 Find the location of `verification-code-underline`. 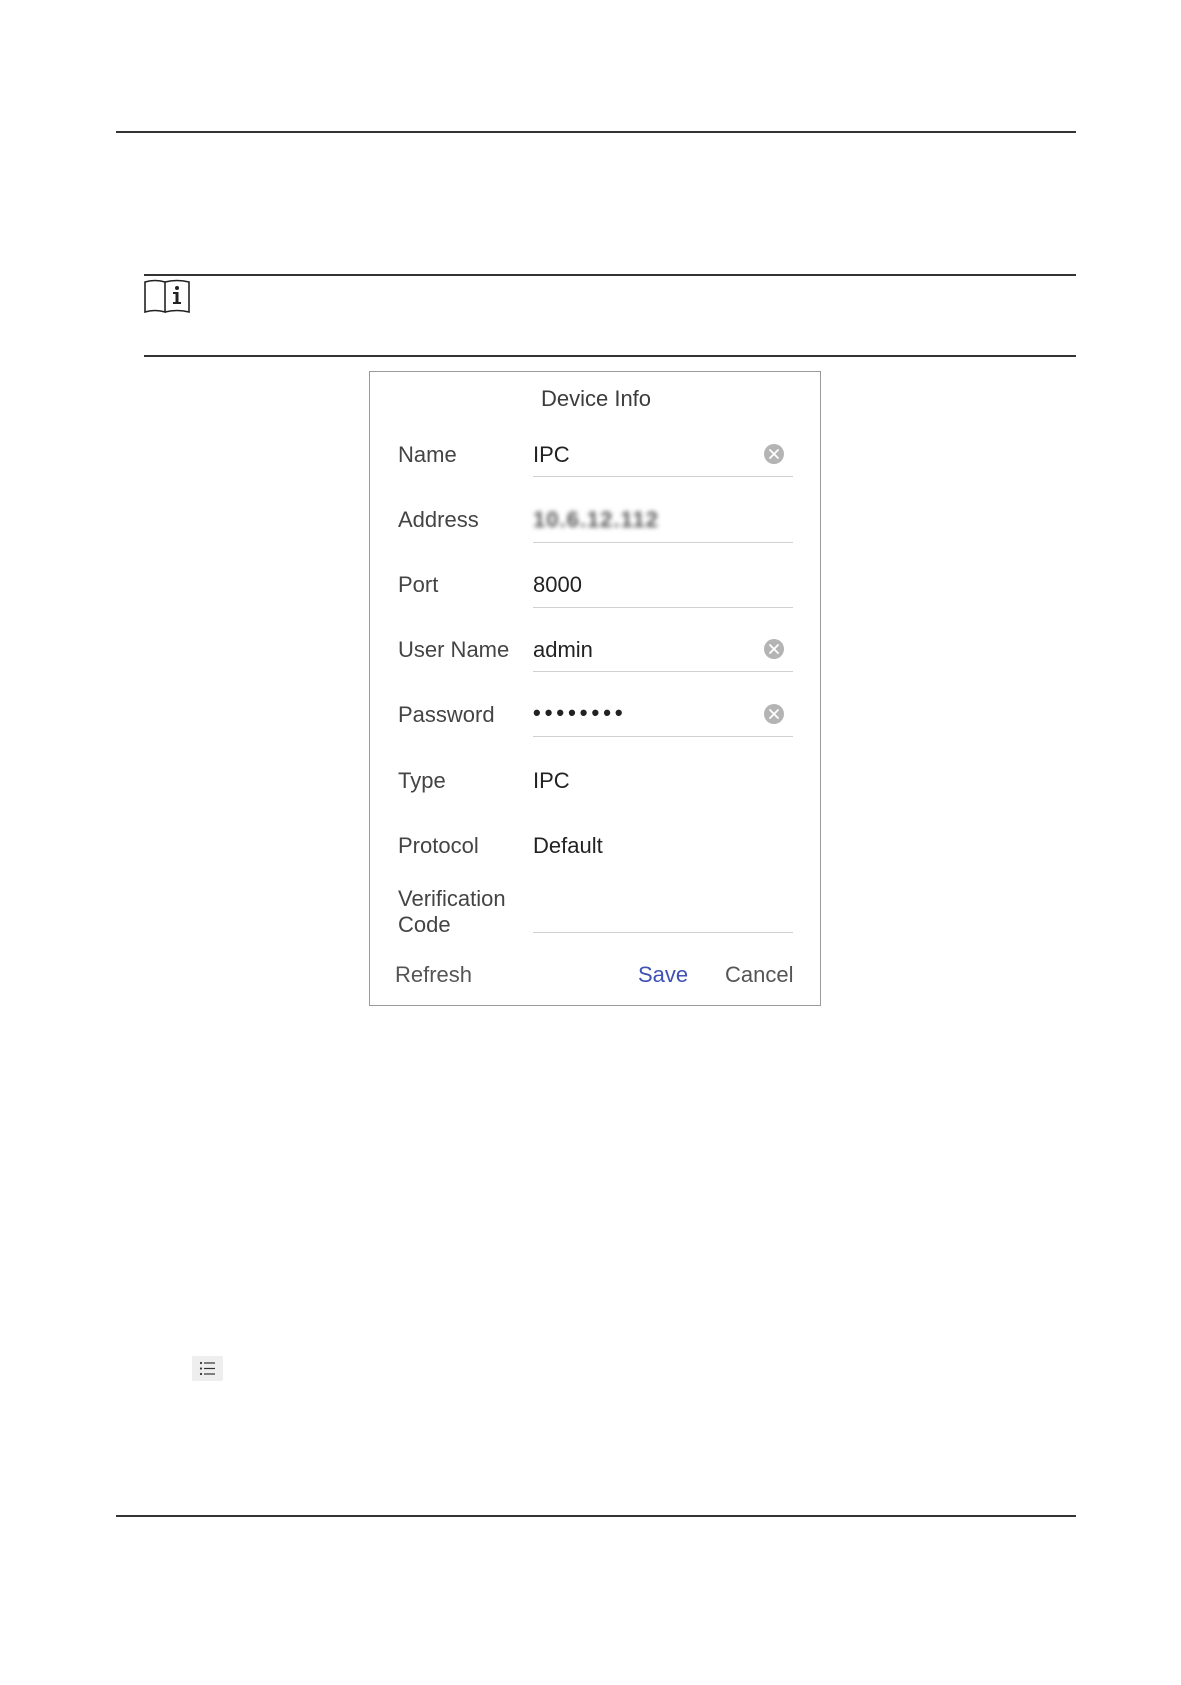

verification-code-underline is located at coordinates (663, 932).